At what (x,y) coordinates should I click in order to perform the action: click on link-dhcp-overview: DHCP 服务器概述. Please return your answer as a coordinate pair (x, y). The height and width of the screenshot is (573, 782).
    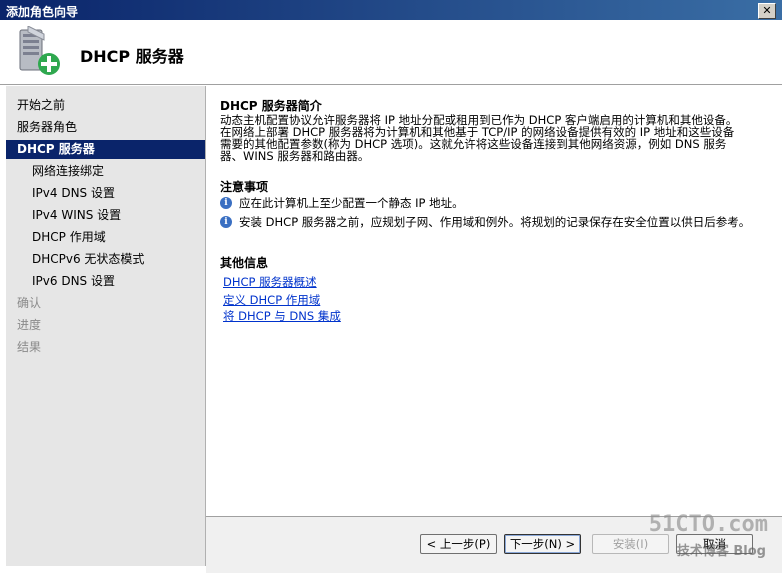
    Looking at the image, I should click on (270, 282).